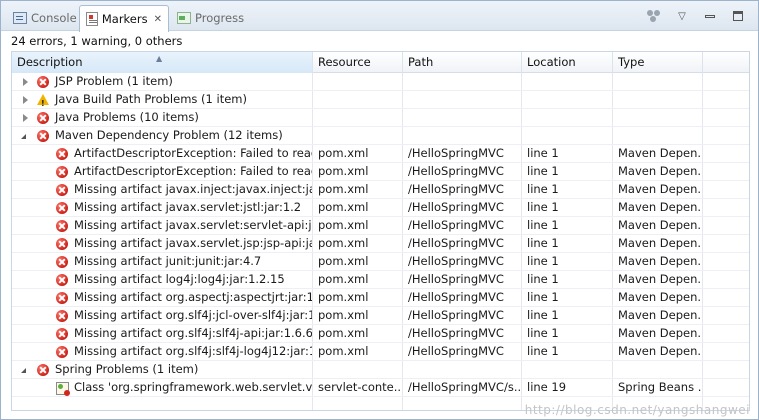 This screenshot has height=420, width=759. I want to click on tab-console: Console, so click(45, 18).